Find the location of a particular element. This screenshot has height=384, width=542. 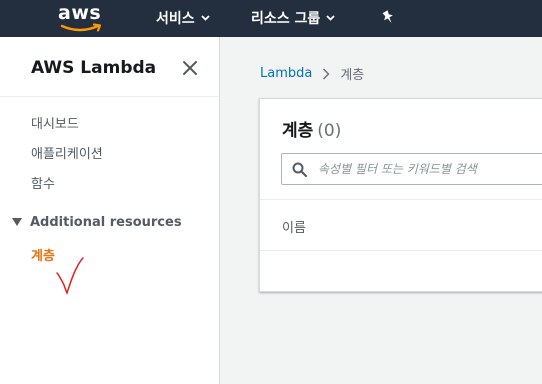

aws-smile-icon is located at coordinates (81, 27).